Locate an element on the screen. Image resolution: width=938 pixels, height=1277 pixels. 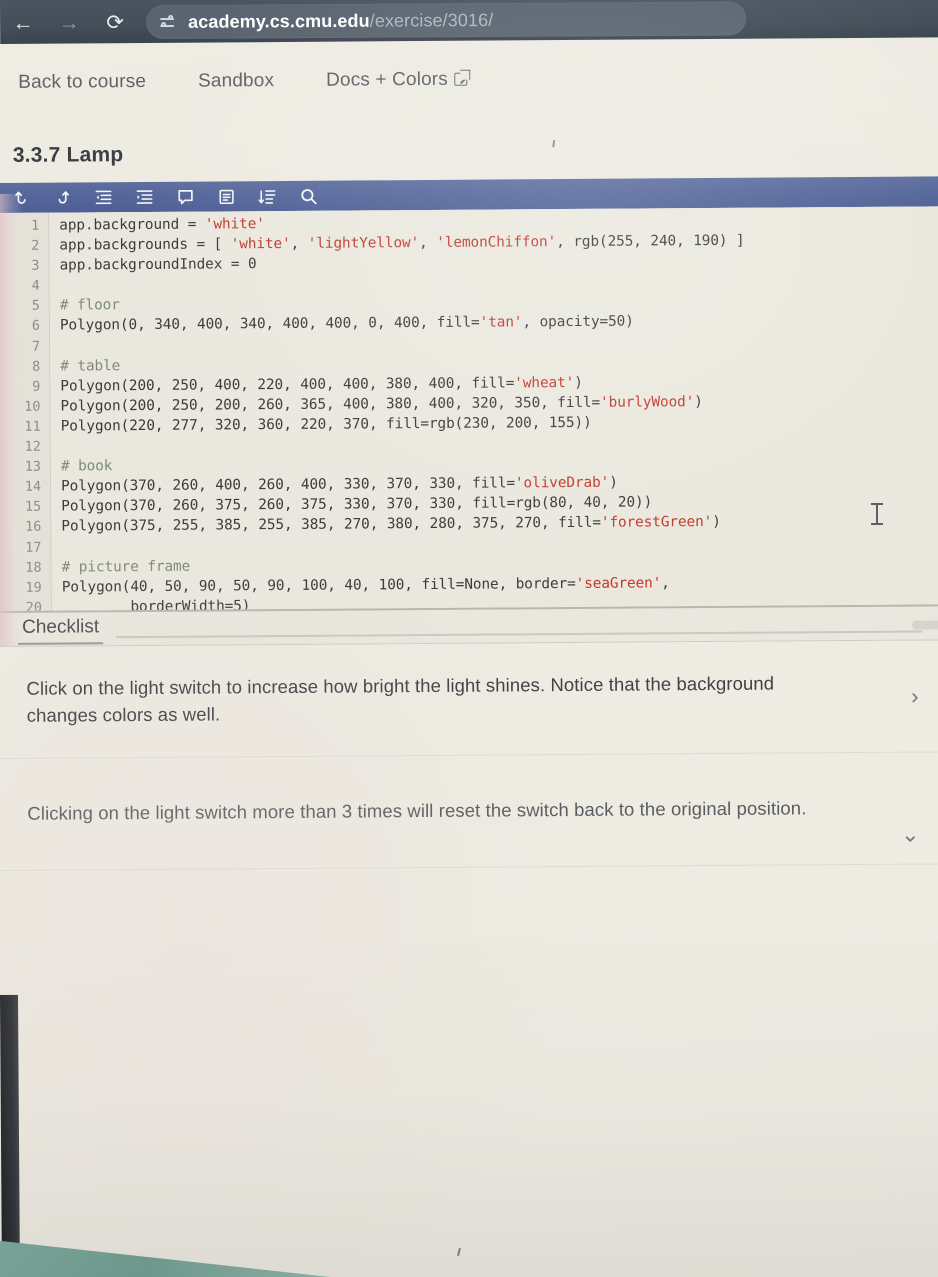
nav-sandbox-label: Sandbox is located at coordinates (236, 81).